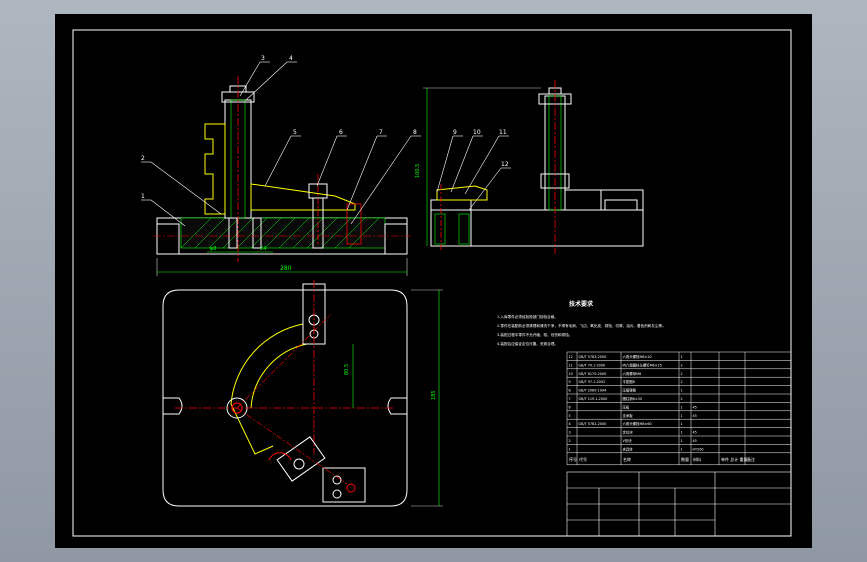 This screenshot has width=867, height=562. Describe the element at coordinates (381, 132) in the screenshot. I see `balloon-7: 7` at that location.